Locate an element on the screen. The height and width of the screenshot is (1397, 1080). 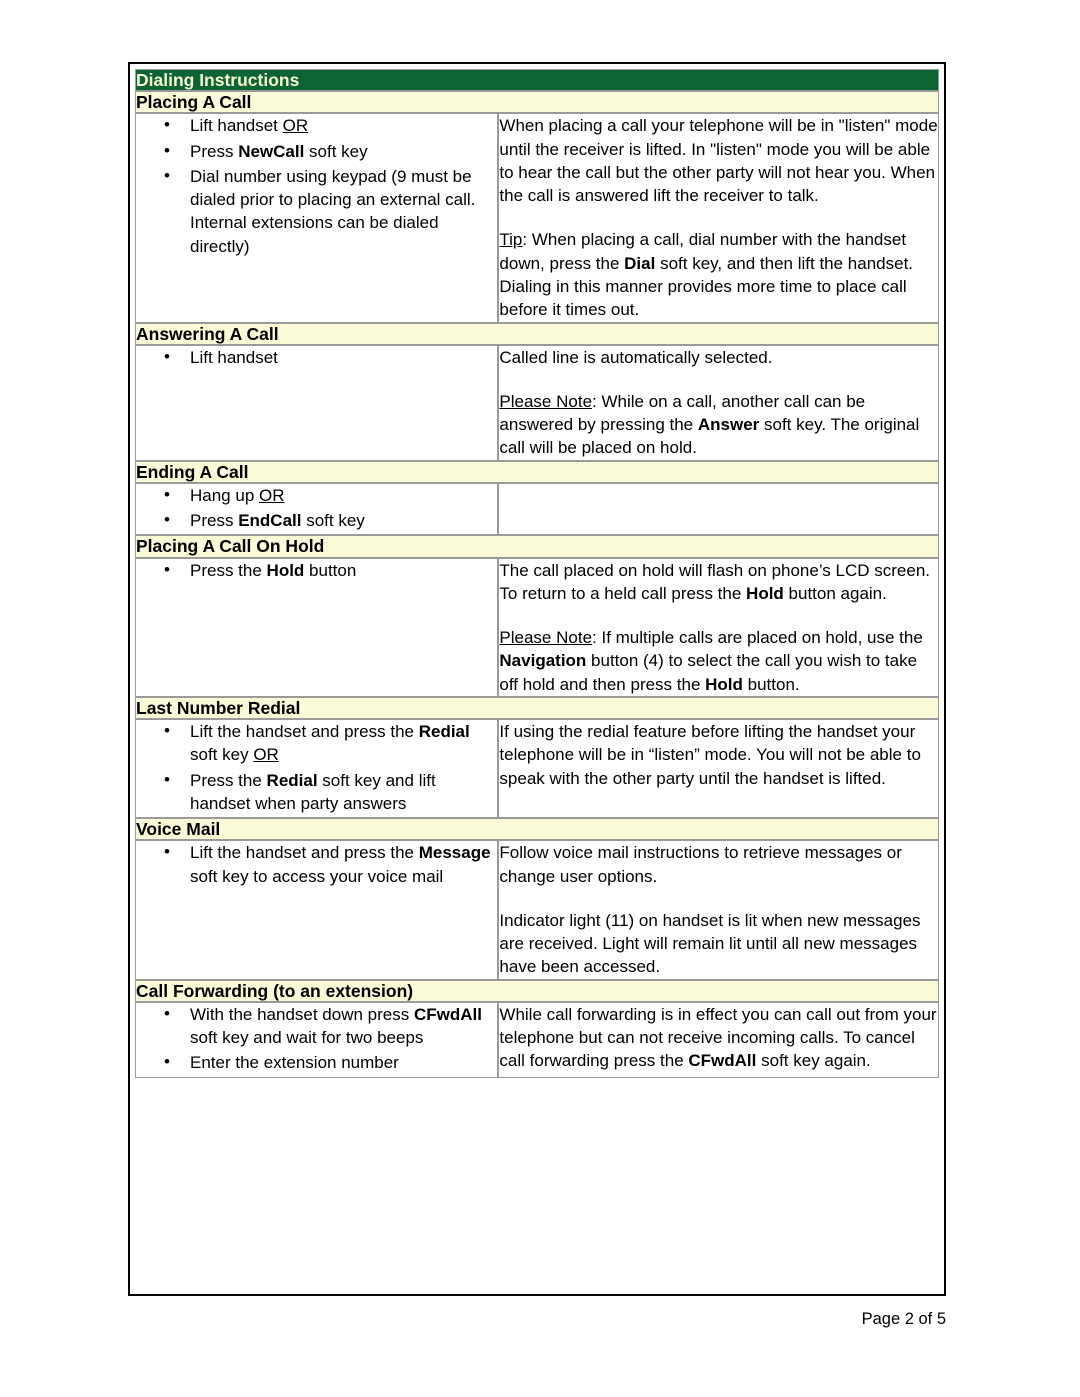
section-heading-row: Ending A Call is located at coordinates (537, 471).